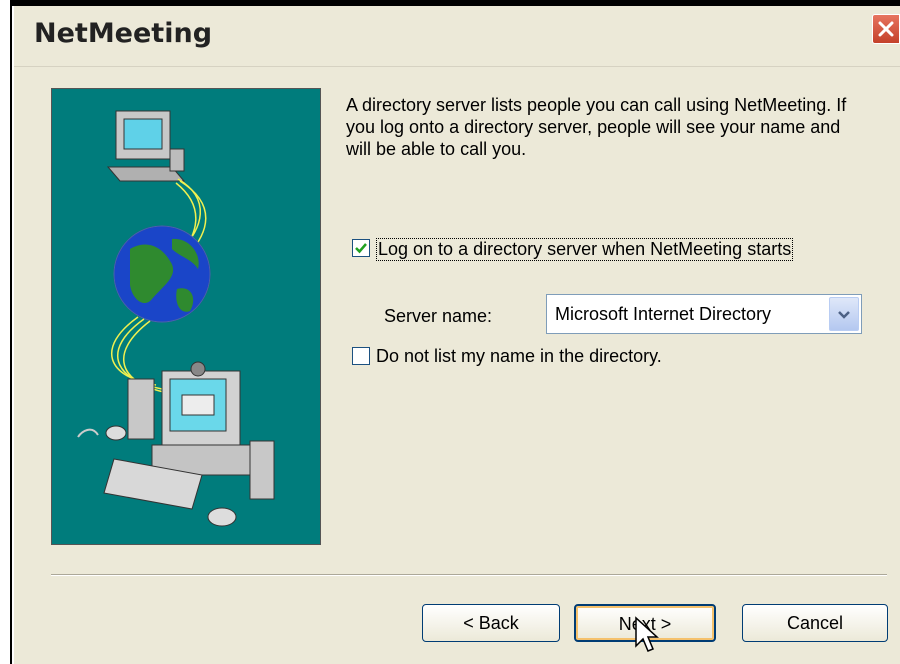 This screenshot has width=900, height=664. I want to click on server-name-select: Microsoft Internet Directory, so click(704, 314).